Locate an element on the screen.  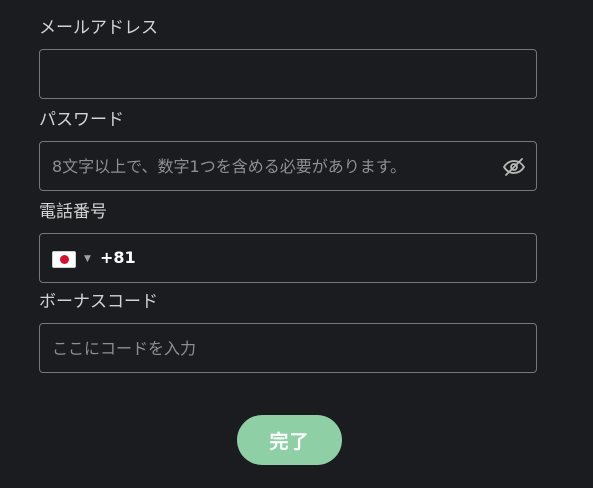
email-field-box is located at coordinates (288, 74).